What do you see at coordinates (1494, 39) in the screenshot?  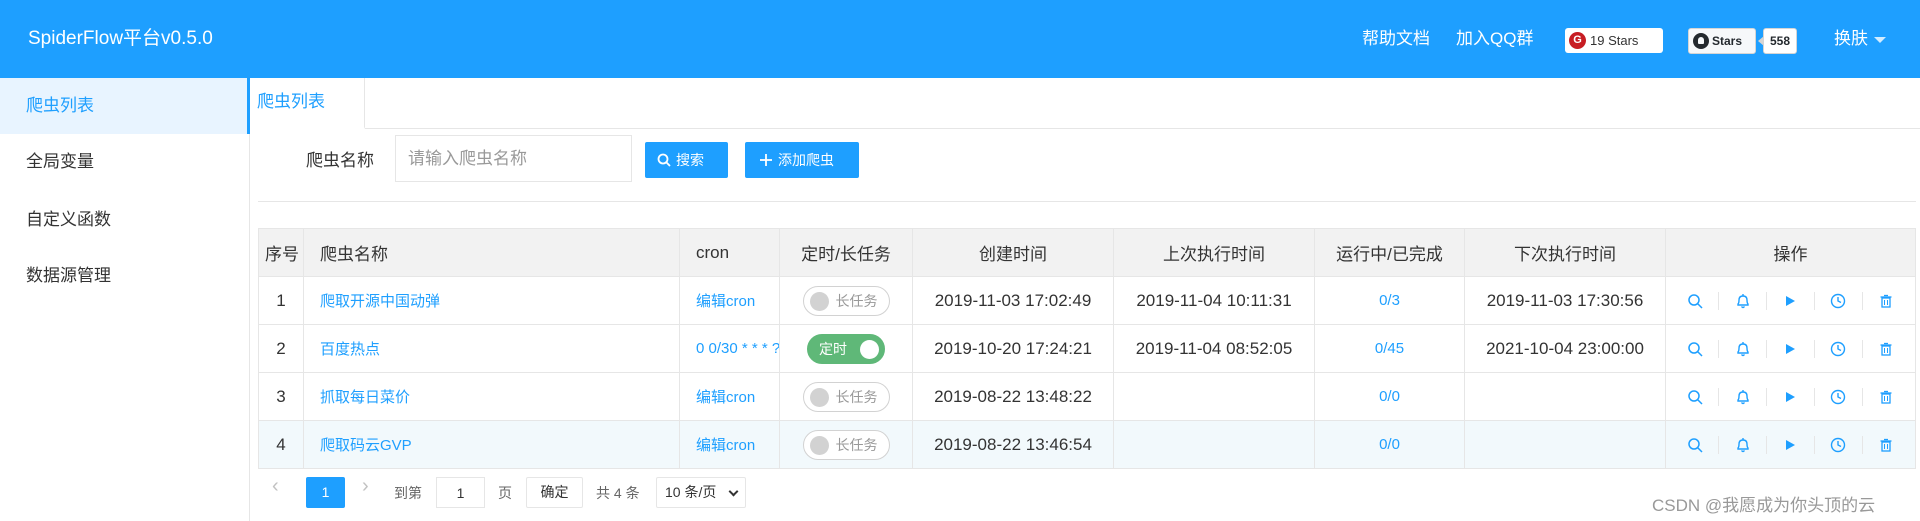 I see `join-qq-group-link: 加入QQ群` at bounding box center [1494, 39].